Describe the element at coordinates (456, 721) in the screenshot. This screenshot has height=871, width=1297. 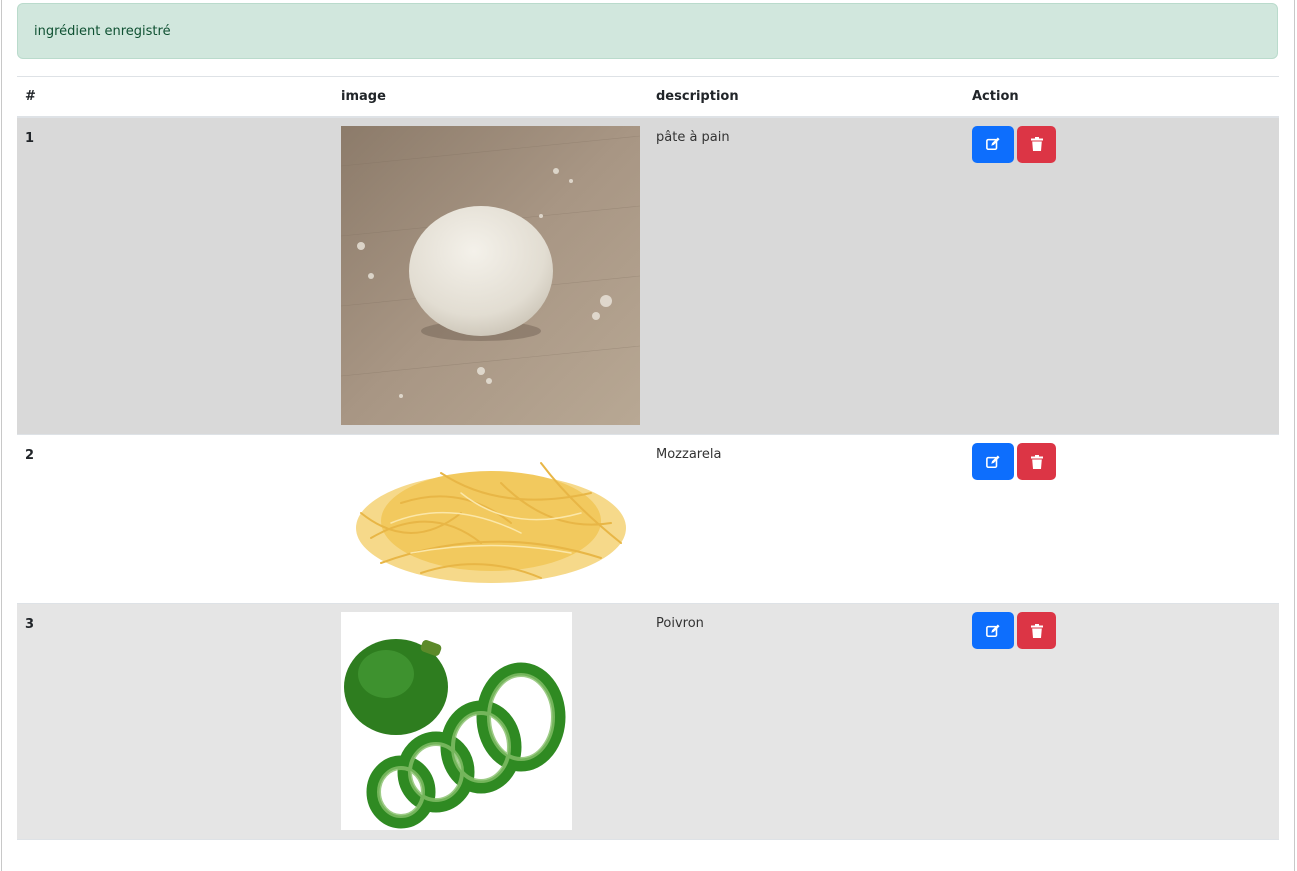
I see `green-pepper-photo` at that location.